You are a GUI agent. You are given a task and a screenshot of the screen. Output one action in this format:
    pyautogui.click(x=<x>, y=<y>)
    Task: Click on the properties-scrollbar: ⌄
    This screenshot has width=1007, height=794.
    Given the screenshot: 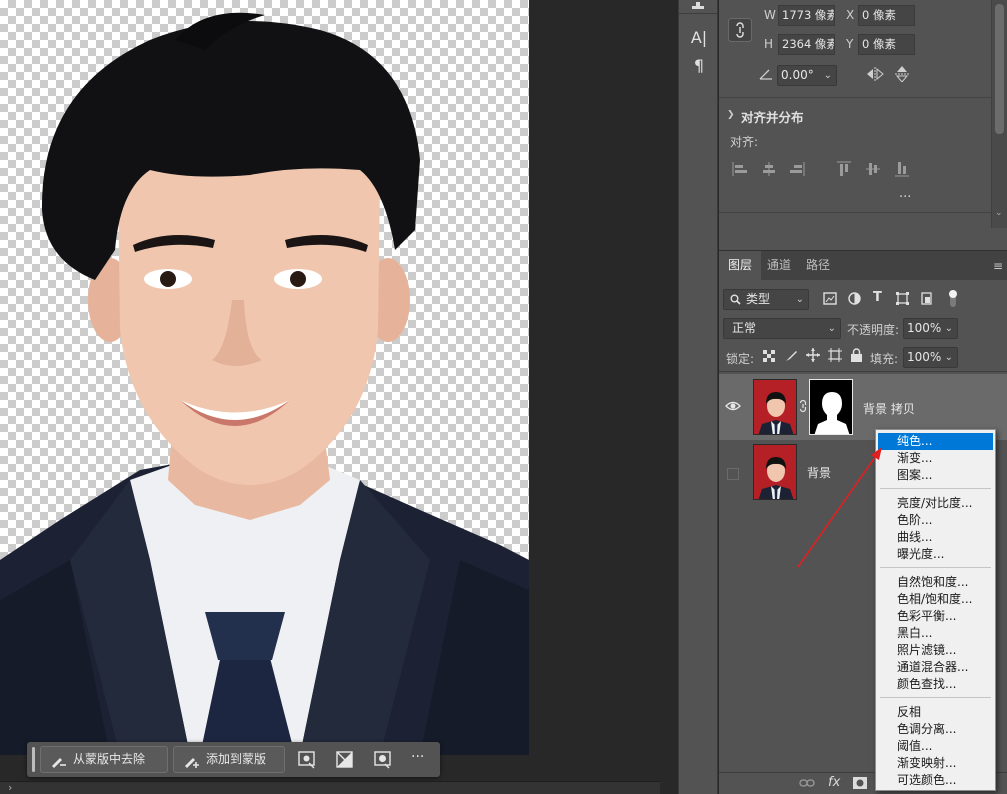 What is the action you would take?
    pyautogui.click(x=999, y=114)
    